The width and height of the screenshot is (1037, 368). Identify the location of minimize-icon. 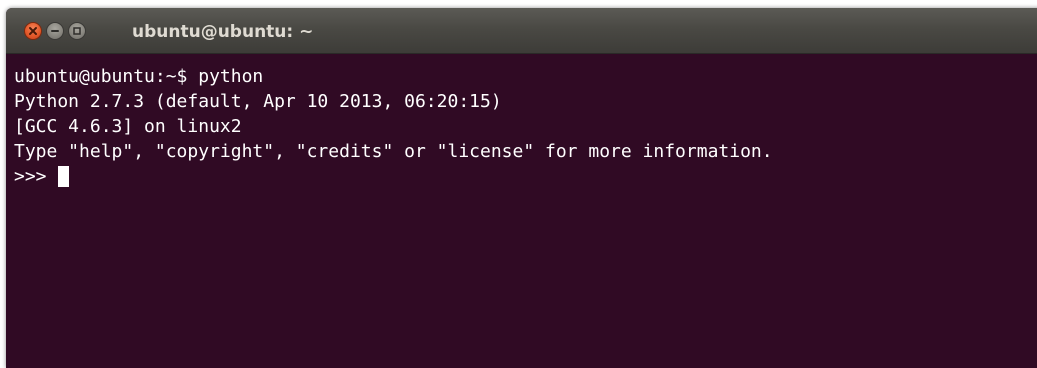
(55, 31).